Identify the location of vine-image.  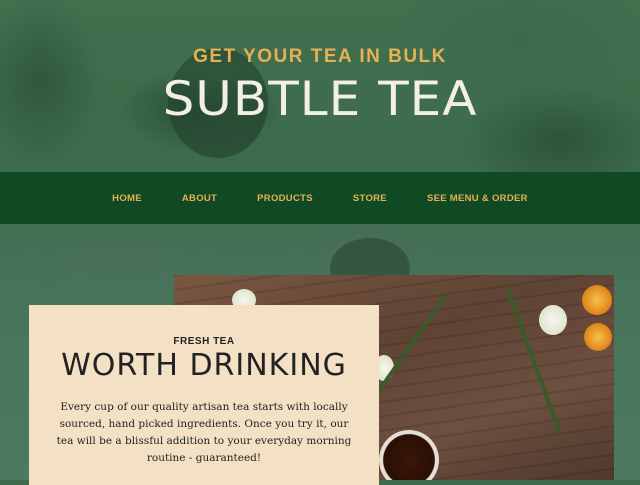
(411, 344).